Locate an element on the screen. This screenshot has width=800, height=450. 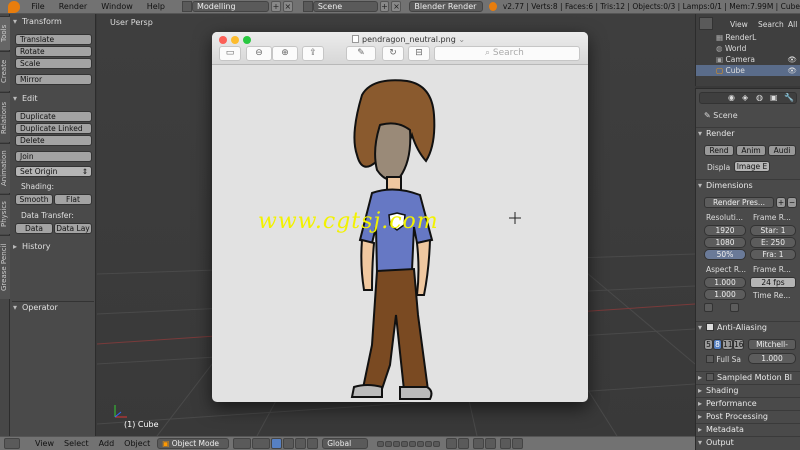
sidebar-toggle-button: ▭ is located at coordinates (230, 53).